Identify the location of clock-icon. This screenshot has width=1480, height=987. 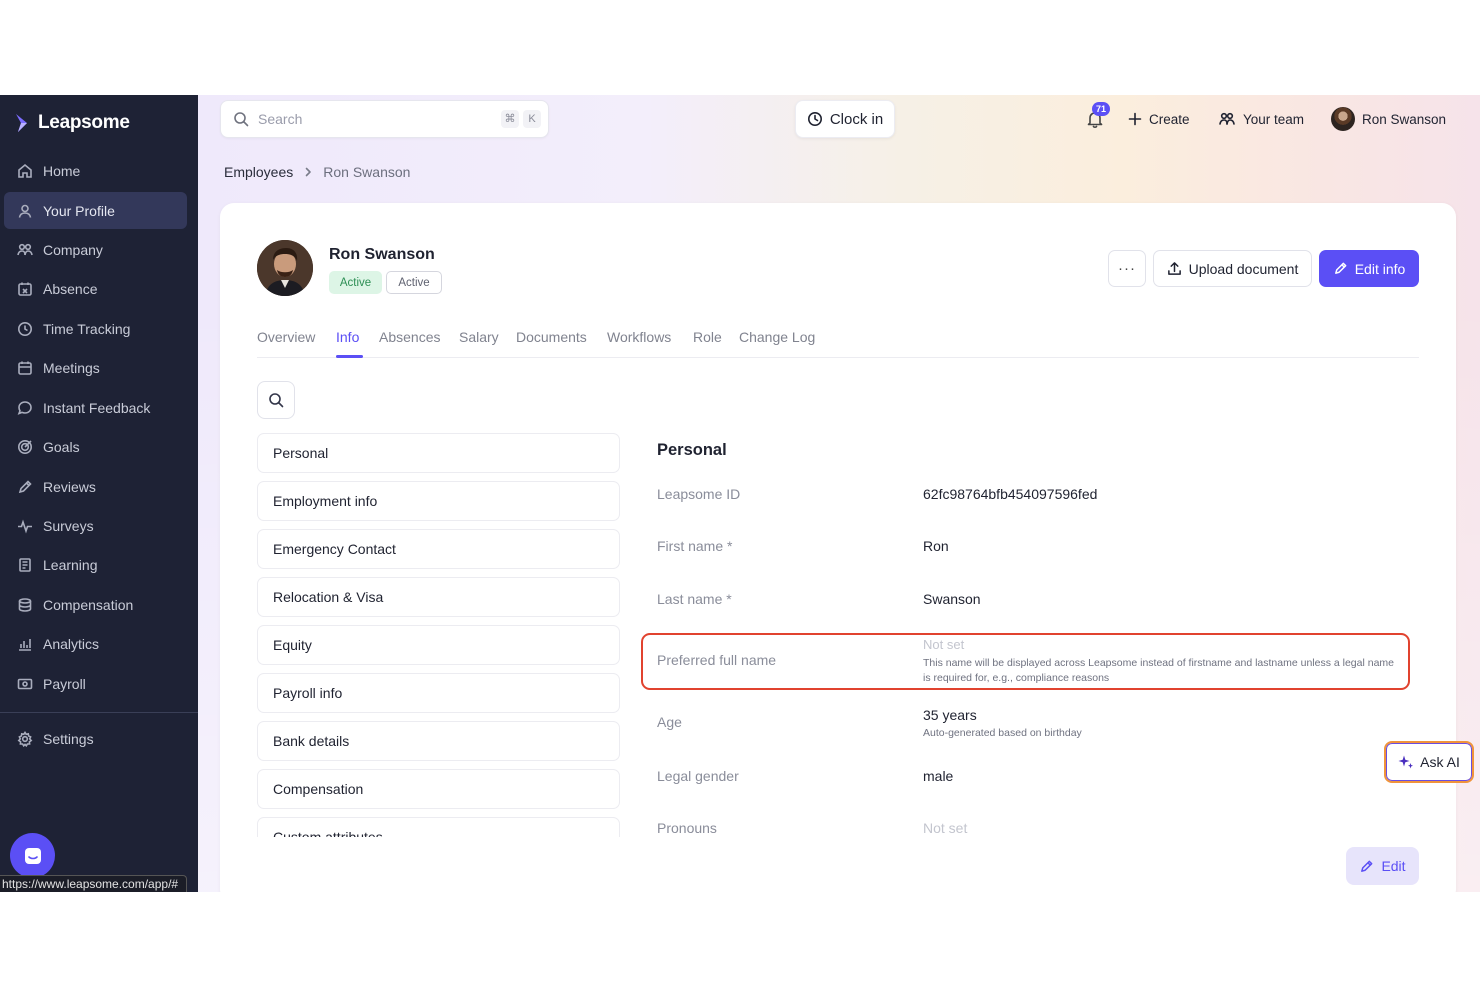
(814, 119).